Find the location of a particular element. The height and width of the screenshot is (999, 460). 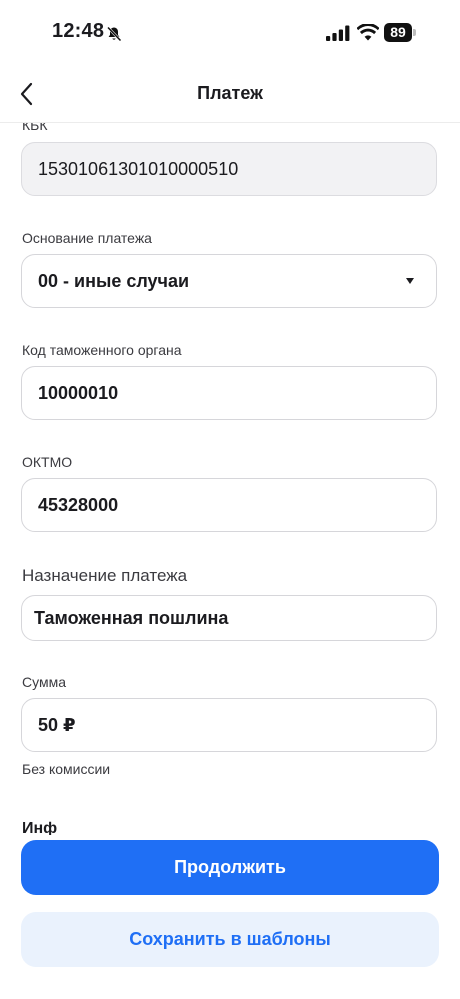

customs-code-value: 10000010 is located at coordinates (78, 392).